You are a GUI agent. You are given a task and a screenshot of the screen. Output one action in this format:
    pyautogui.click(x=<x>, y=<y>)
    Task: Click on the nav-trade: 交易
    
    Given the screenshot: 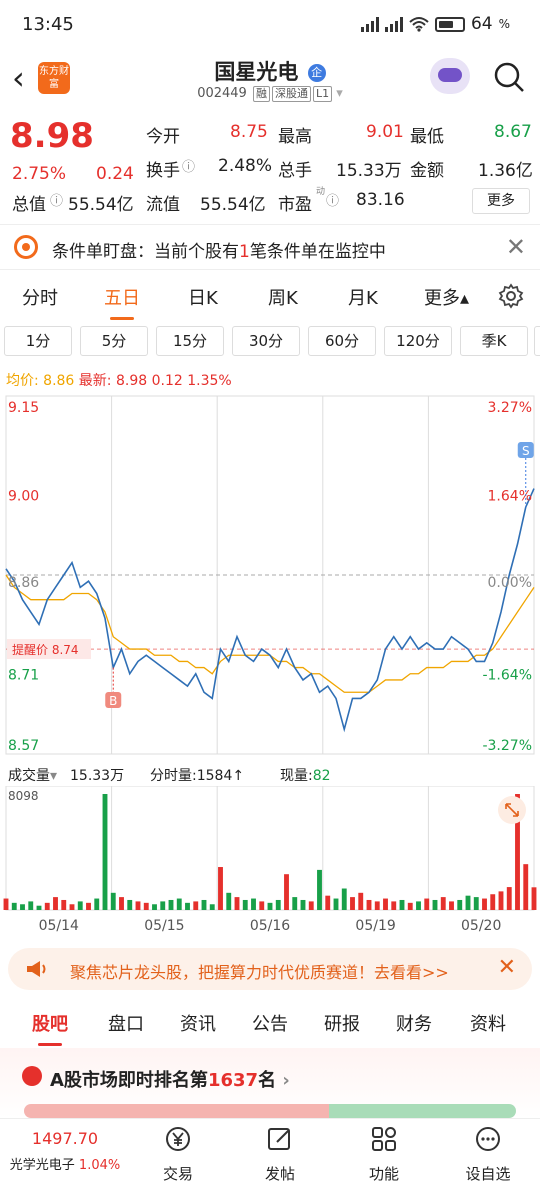 What is the action you would take?
    pyautogui.click(x=178, y=1154)
    